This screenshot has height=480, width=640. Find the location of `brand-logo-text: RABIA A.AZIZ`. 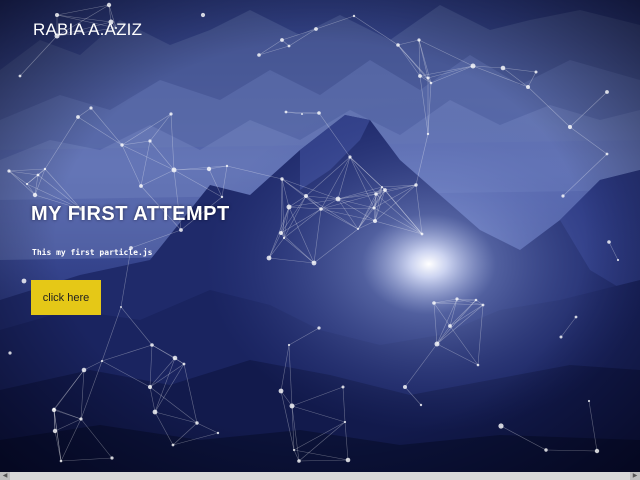

brand-logo-text: RABIA A.AZIZ is located at coordinates (87, 30).